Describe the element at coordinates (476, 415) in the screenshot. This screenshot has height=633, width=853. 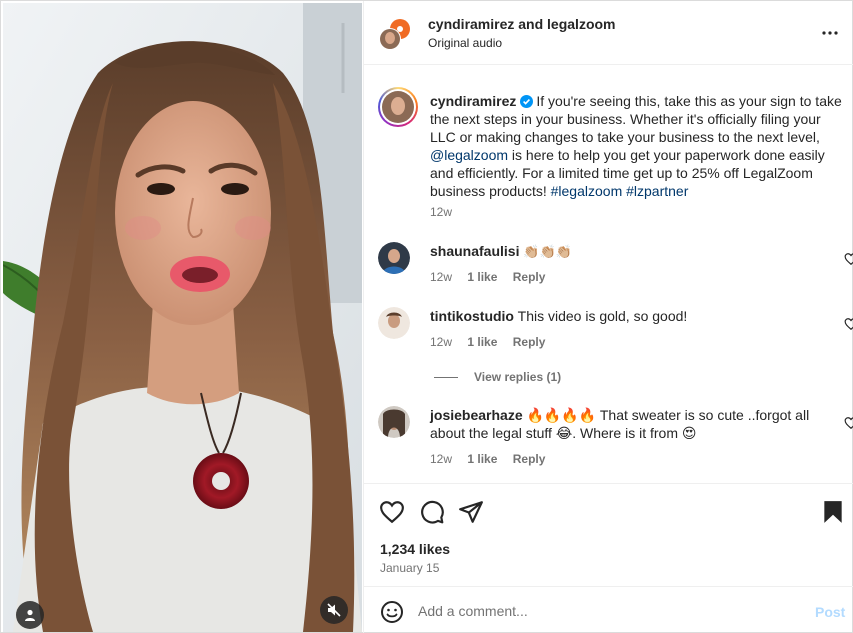
I see `comment-username: josiebearhaze` at that location.